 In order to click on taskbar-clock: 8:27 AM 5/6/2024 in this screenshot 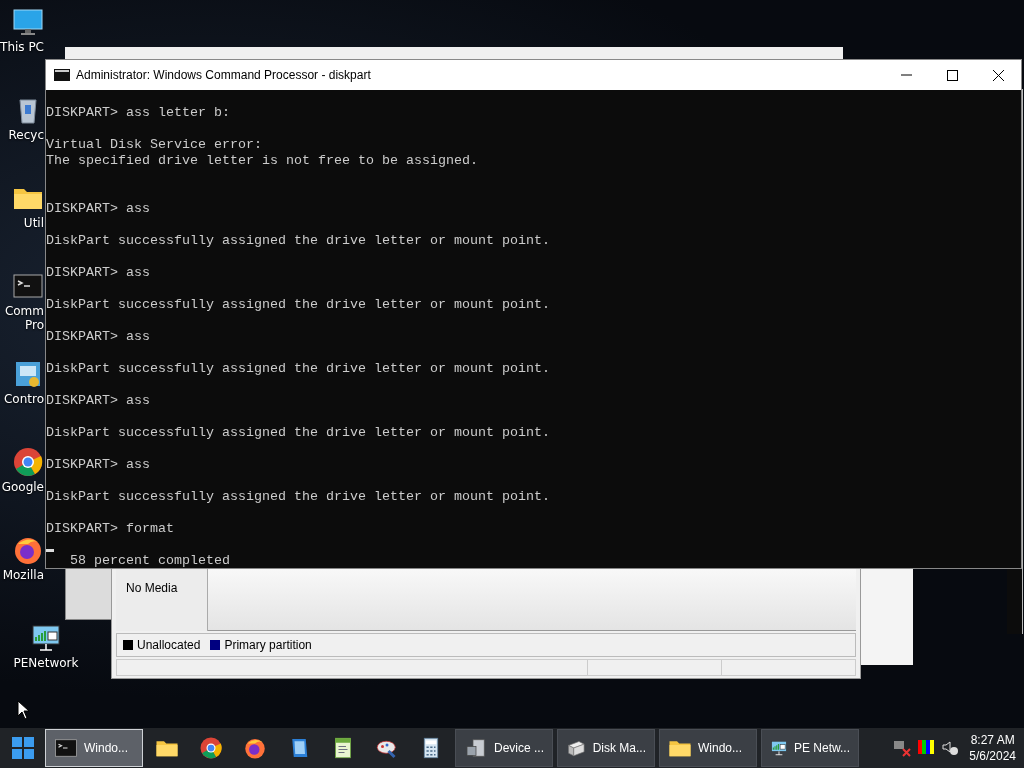, I will do `click(992, 748)`.